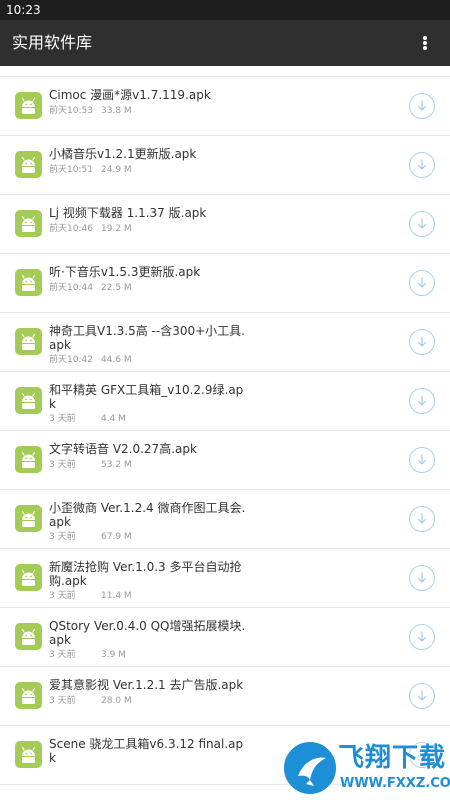 The height and width of the screenshot is (800, 450). I want to click on list-item: 小歪微商 Ver.1.2.4 微商作图工具会.apk 3 天前 67.9 M, so click(225, 519).